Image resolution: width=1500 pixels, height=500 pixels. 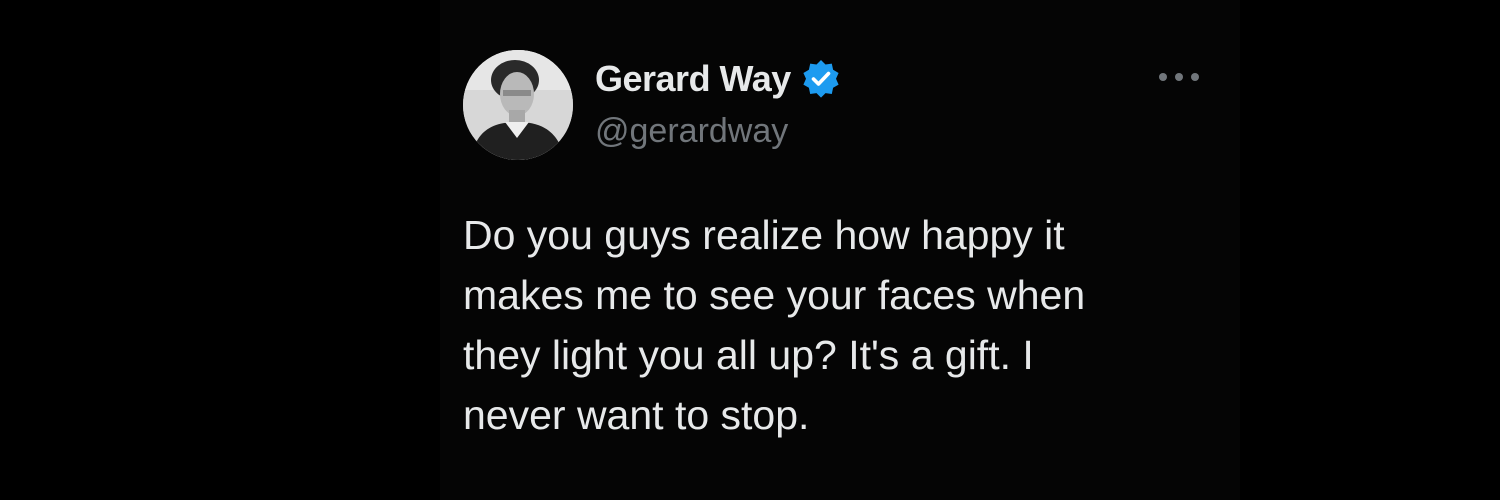 I want to click on avatar, so click(x=518, y=105).